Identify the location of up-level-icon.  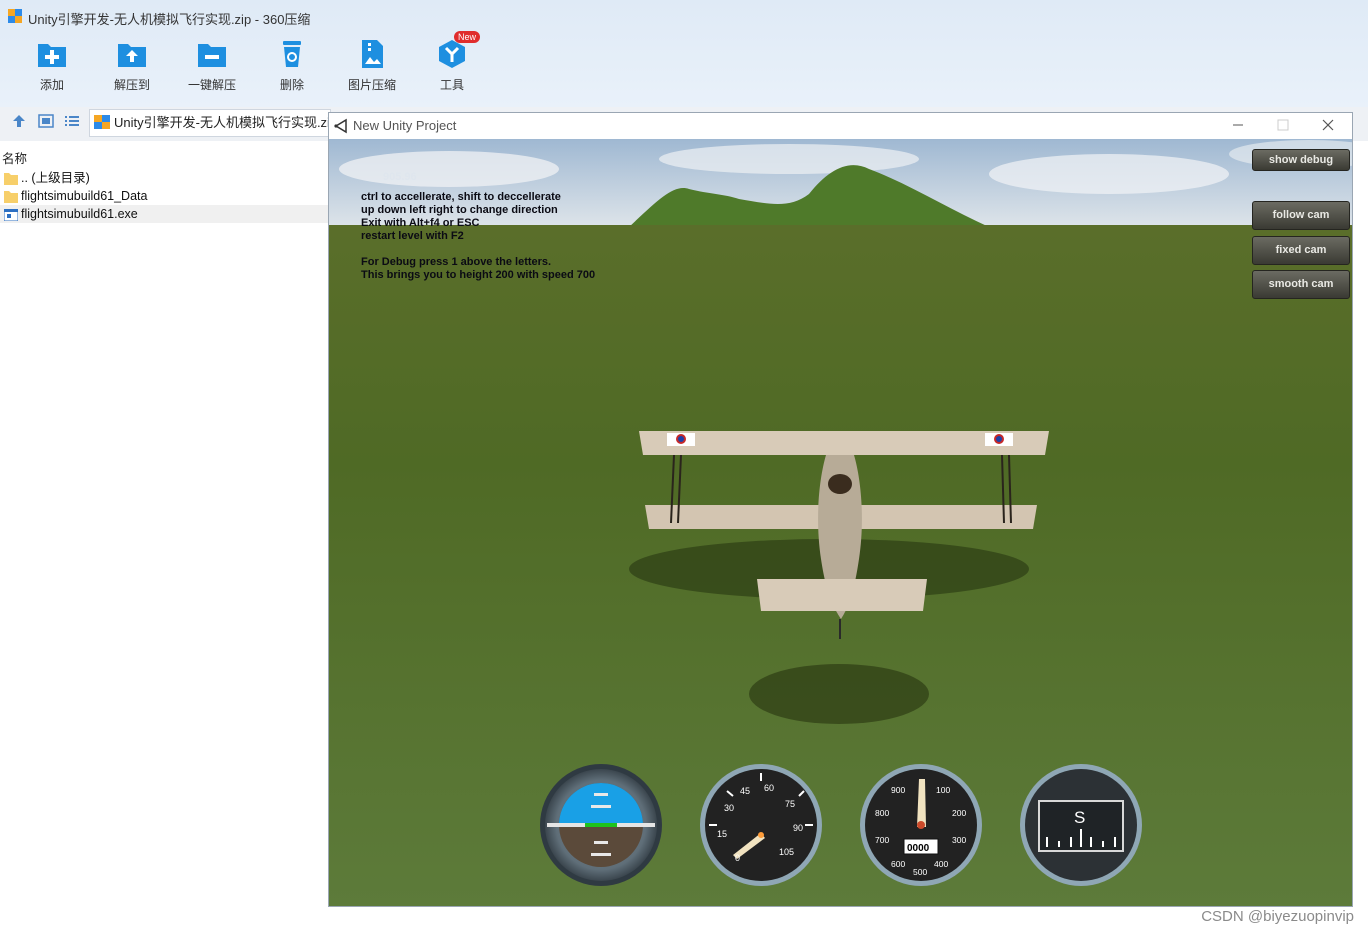
(19, 123).